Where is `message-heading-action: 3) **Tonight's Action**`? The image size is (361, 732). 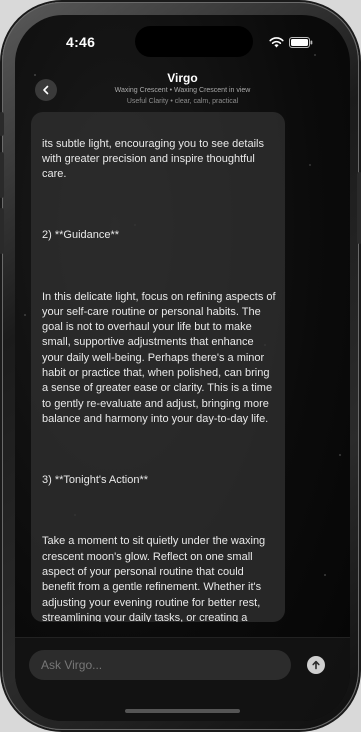
message-heading-action: 3) **Tonight's Action** is located at coordinates (95, 480).